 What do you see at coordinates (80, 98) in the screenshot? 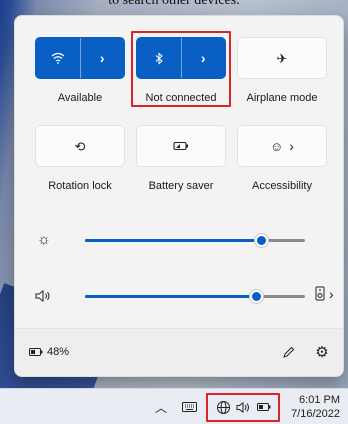
I see `wifi-label: Available` at bounding box center [80, 98].